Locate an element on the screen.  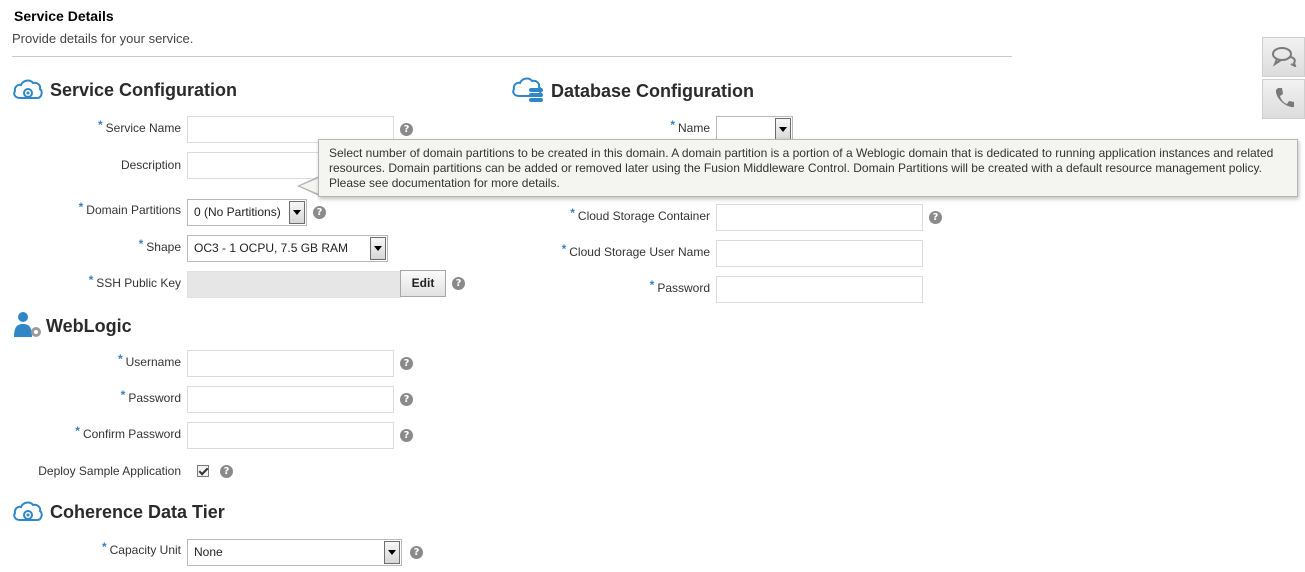
database-config-title: Database Configuration is located at coordinates (653, 91).